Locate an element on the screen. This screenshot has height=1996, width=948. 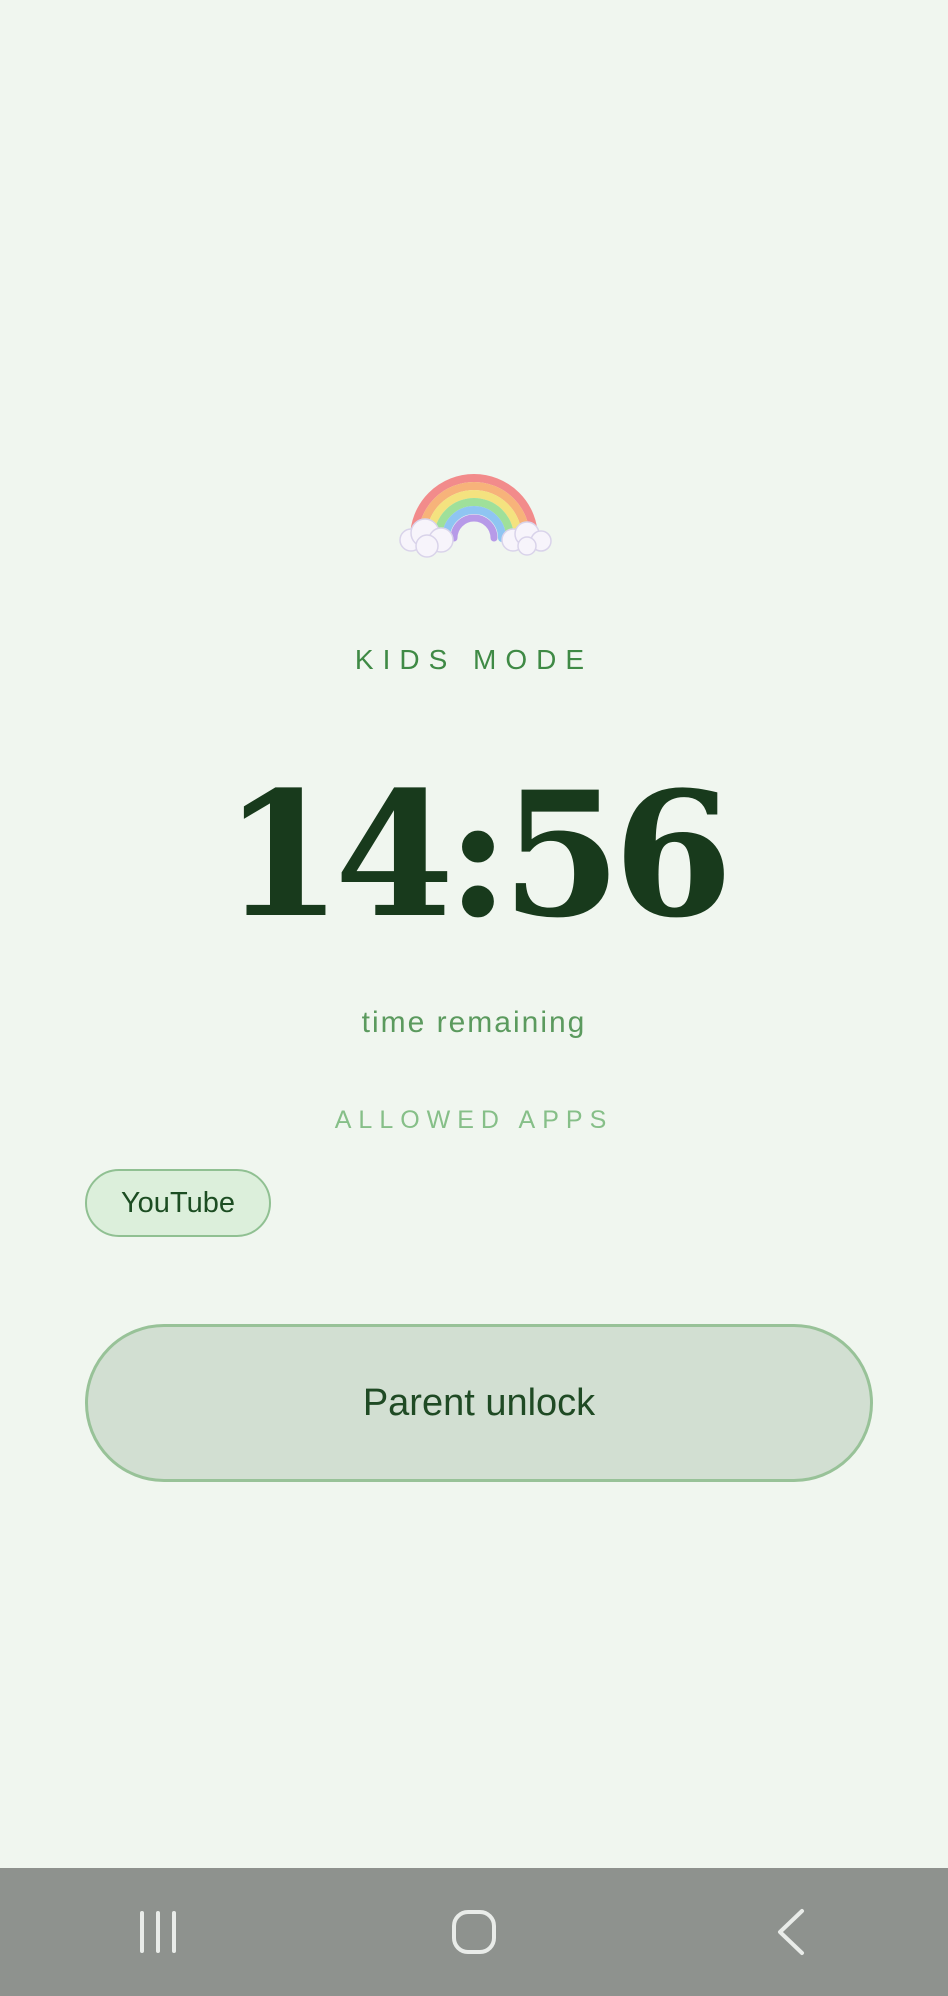
hero is located at coordinates (474, 515).